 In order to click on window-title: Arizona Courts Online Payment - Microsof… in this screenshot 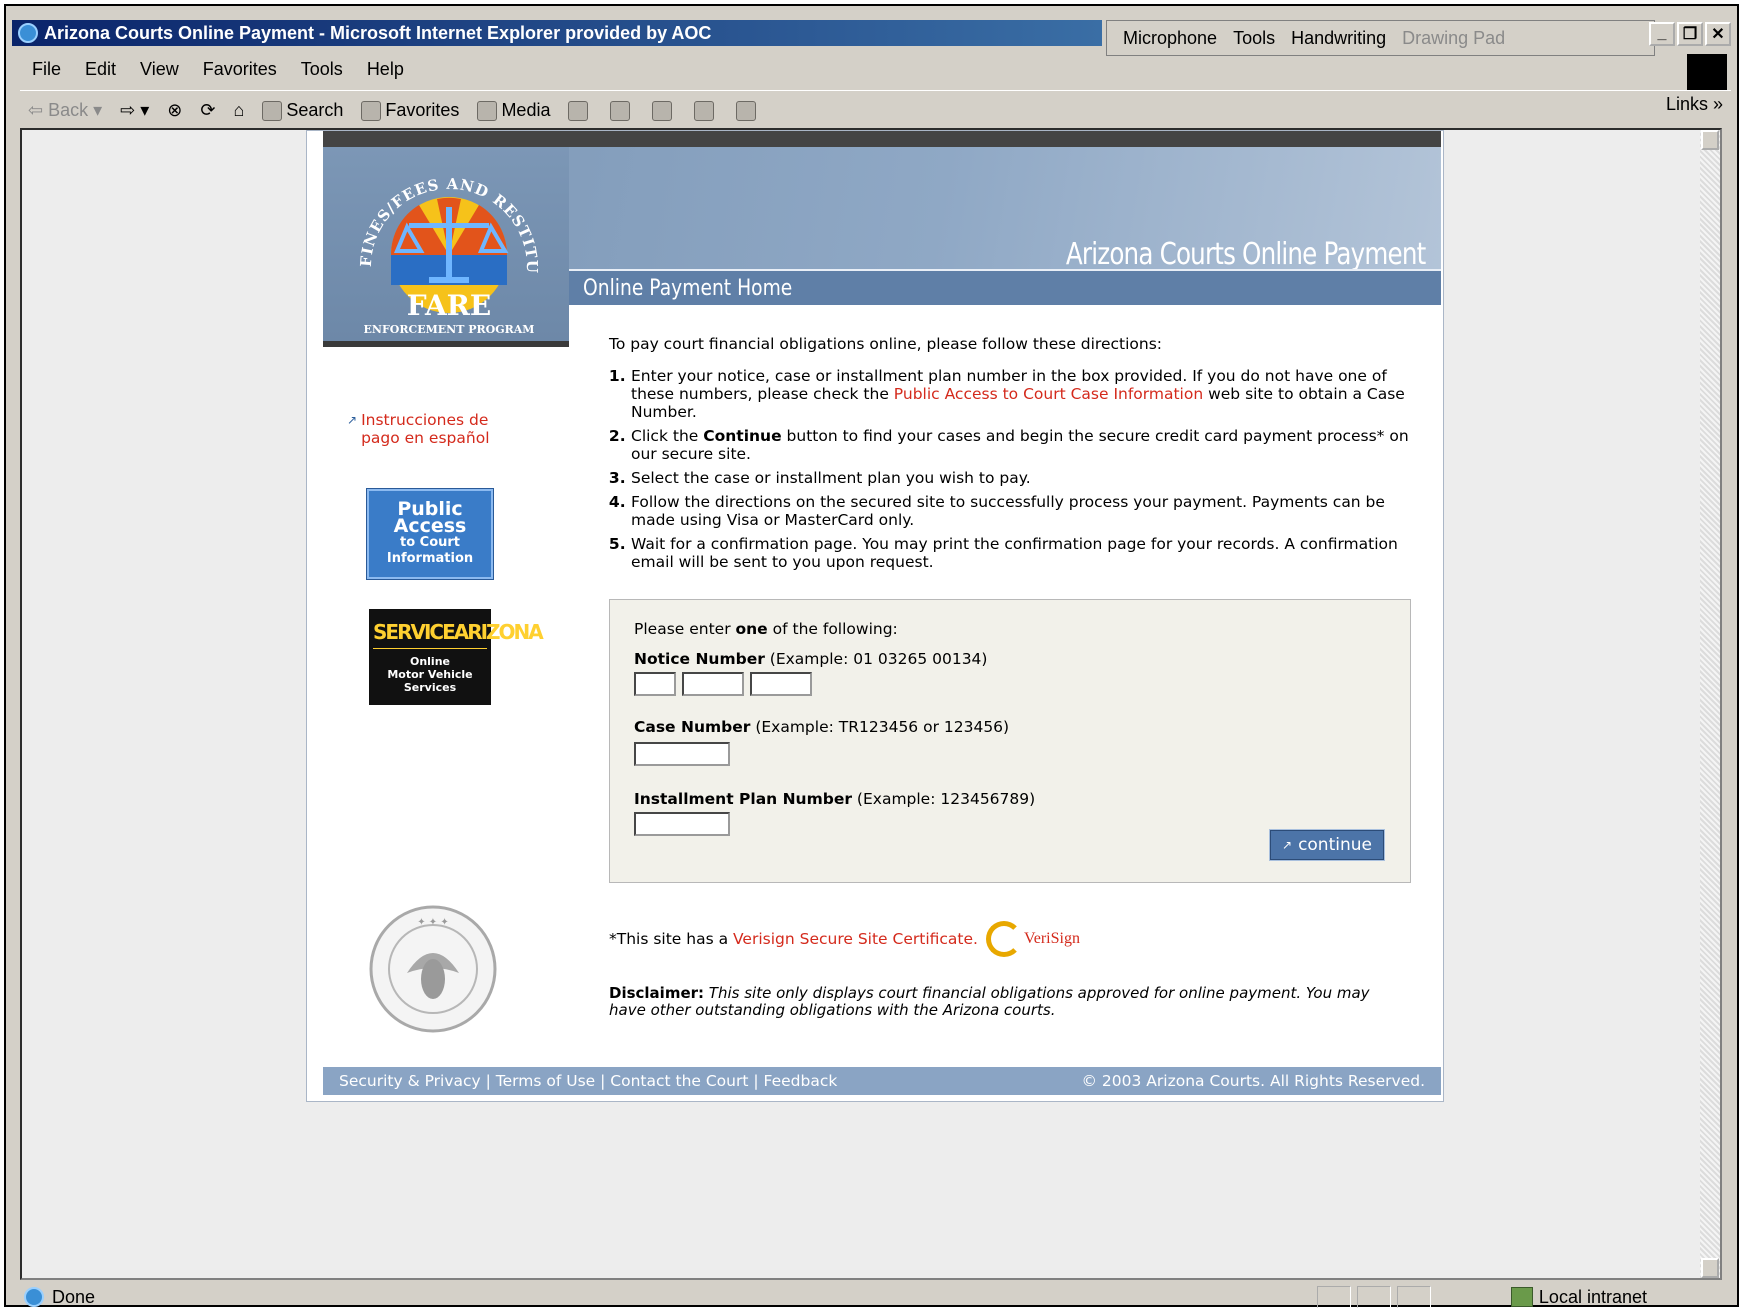, I will do `click(378, 32)`.